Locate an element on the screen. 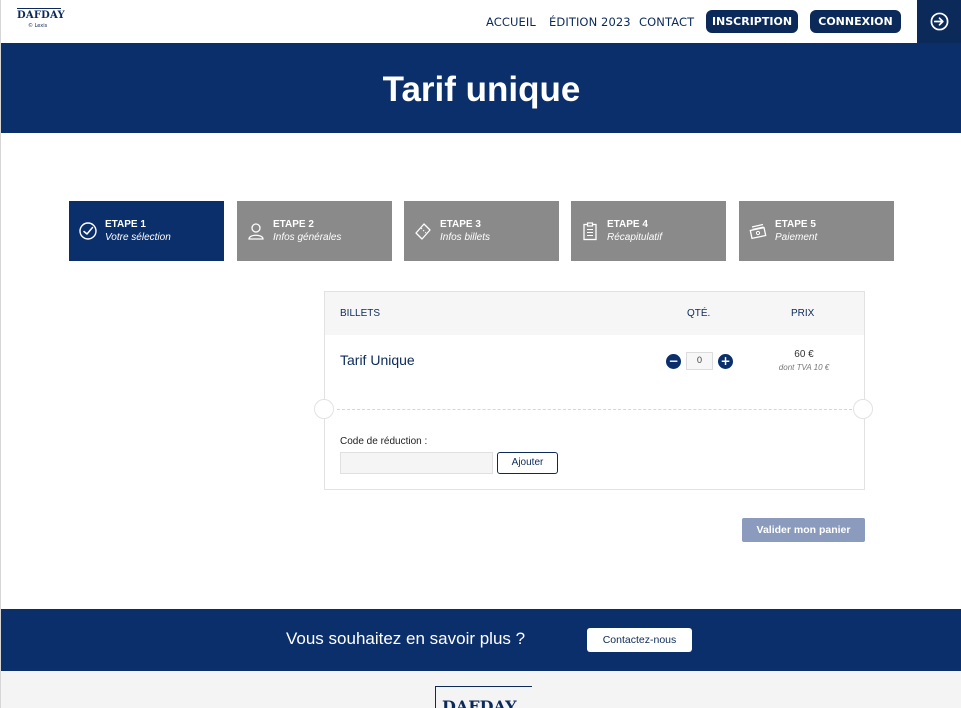 The height and width of the screenshot is (708, 961). price-column-header: PRIX is located at coordinates (803, 313).